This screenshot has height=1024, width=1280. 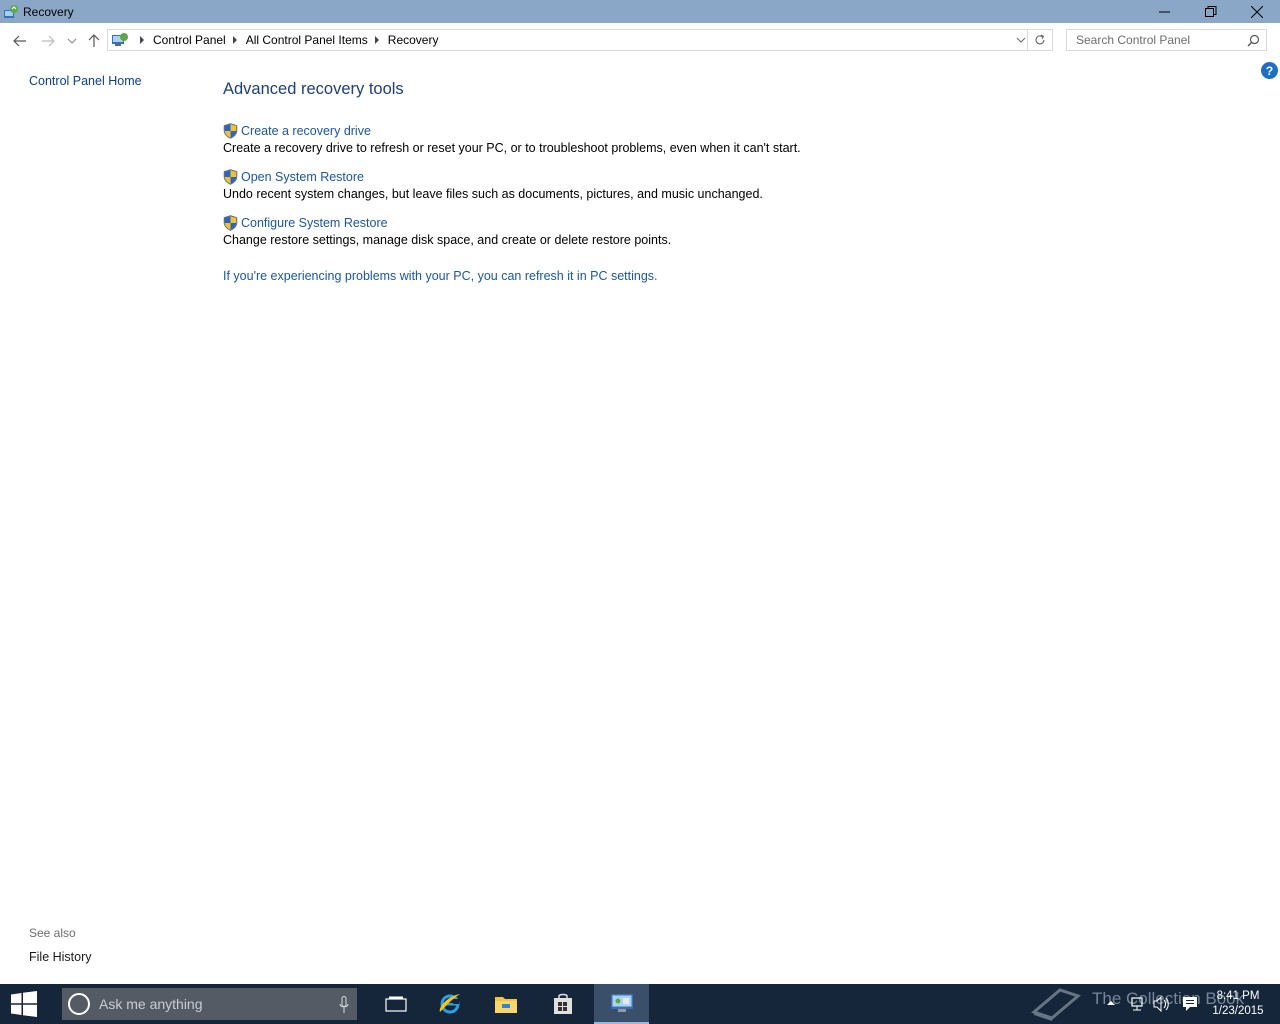 I want to click on microphone-icon, so click(x=344, y=1005).